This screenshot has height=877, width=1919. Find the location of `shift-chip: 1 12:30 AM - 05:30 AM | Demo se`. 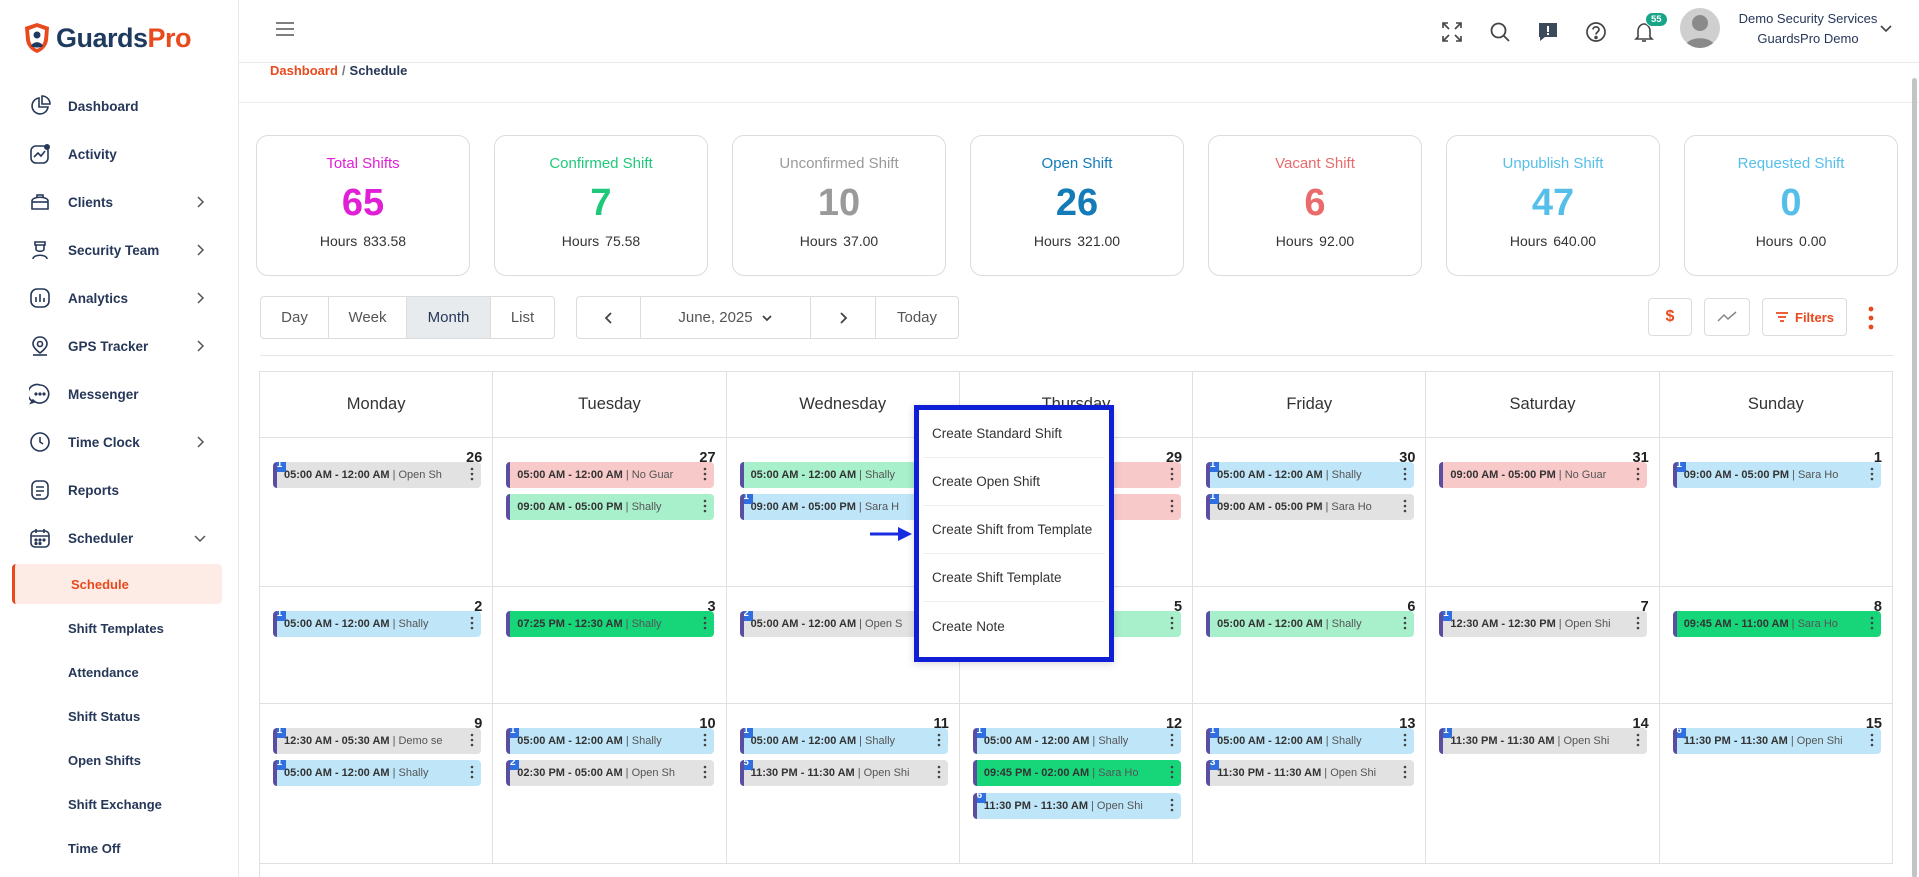

shift-chip: 1 12:30 AM - 05:30 AM | Demo se is located at coordinates (377, 741).